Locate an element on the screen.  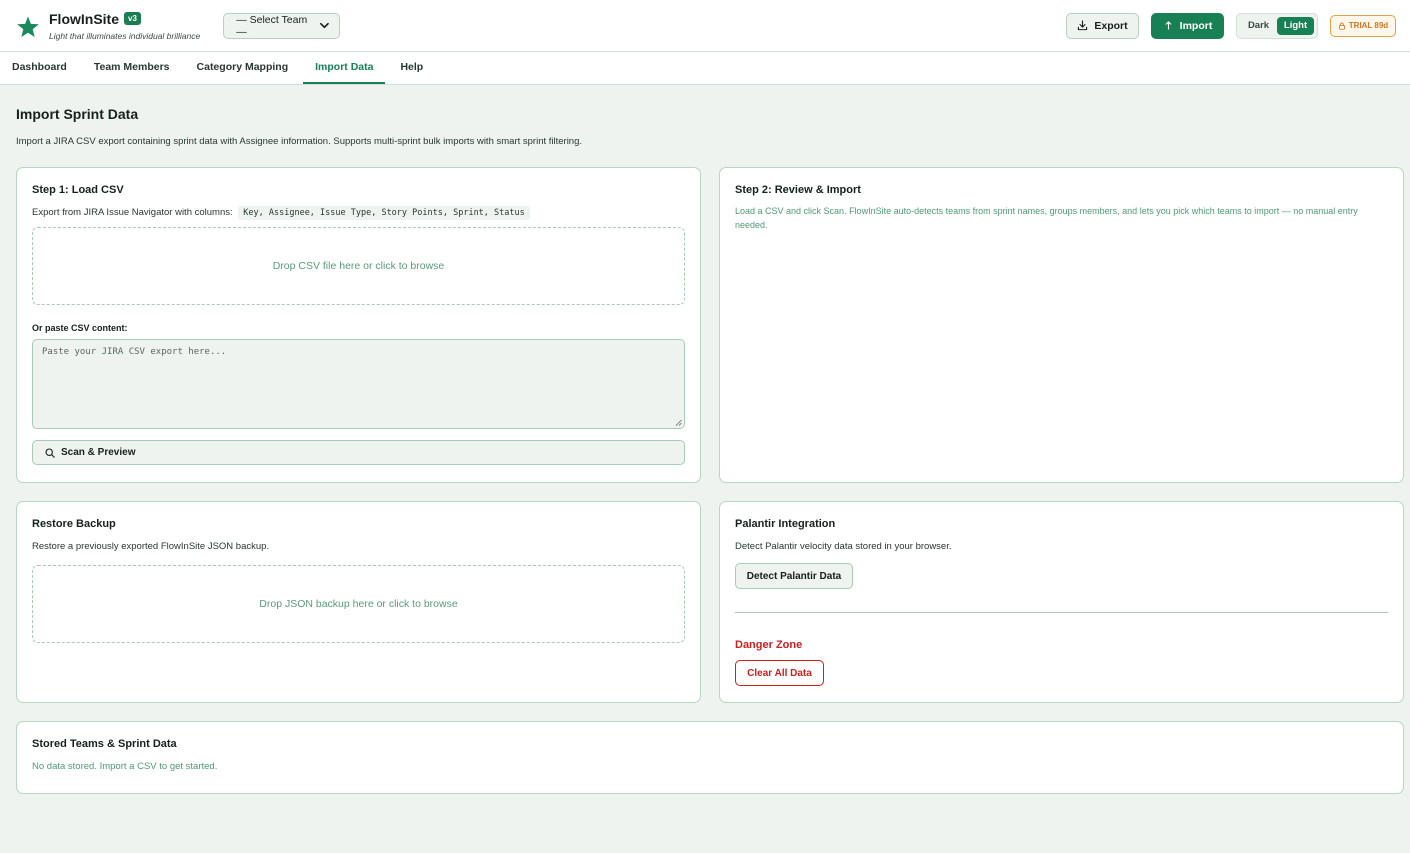
paste-label: Or paste CSV content: is located at coordinates (80, 328).